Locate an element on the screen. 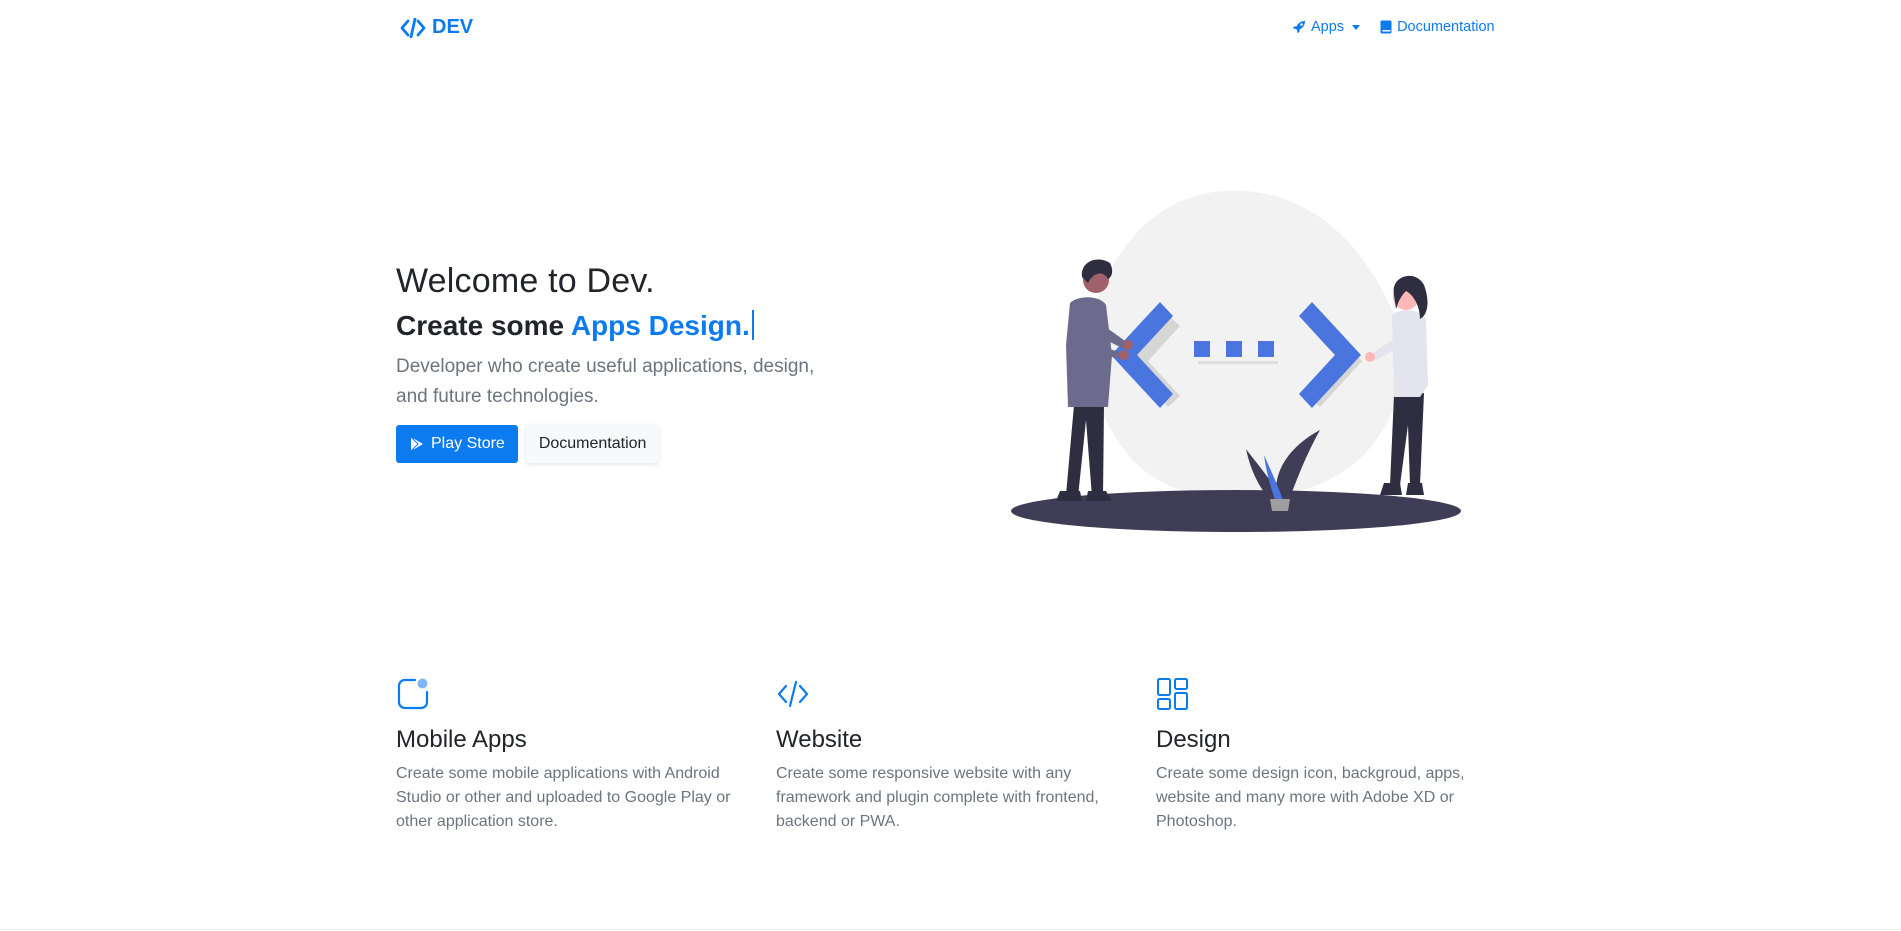  play-icon is located at coordinates (416, 444).